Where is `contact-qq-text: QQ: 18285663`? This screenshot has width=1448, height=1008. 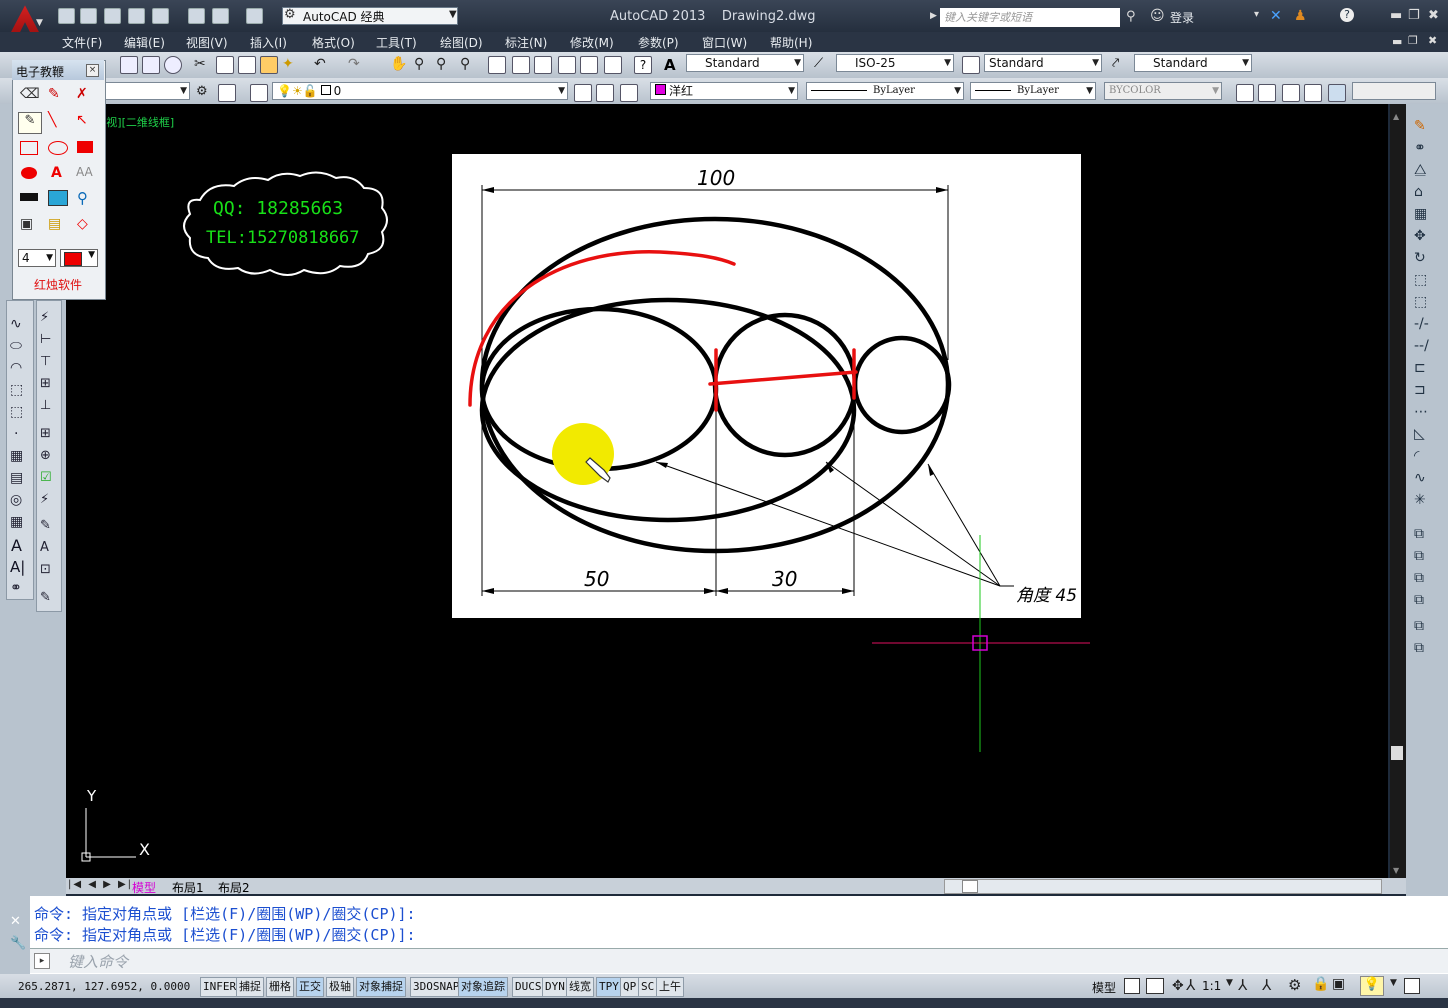
contact-qq-text: QQ: 18285663 is located at coordinates (278, 208).